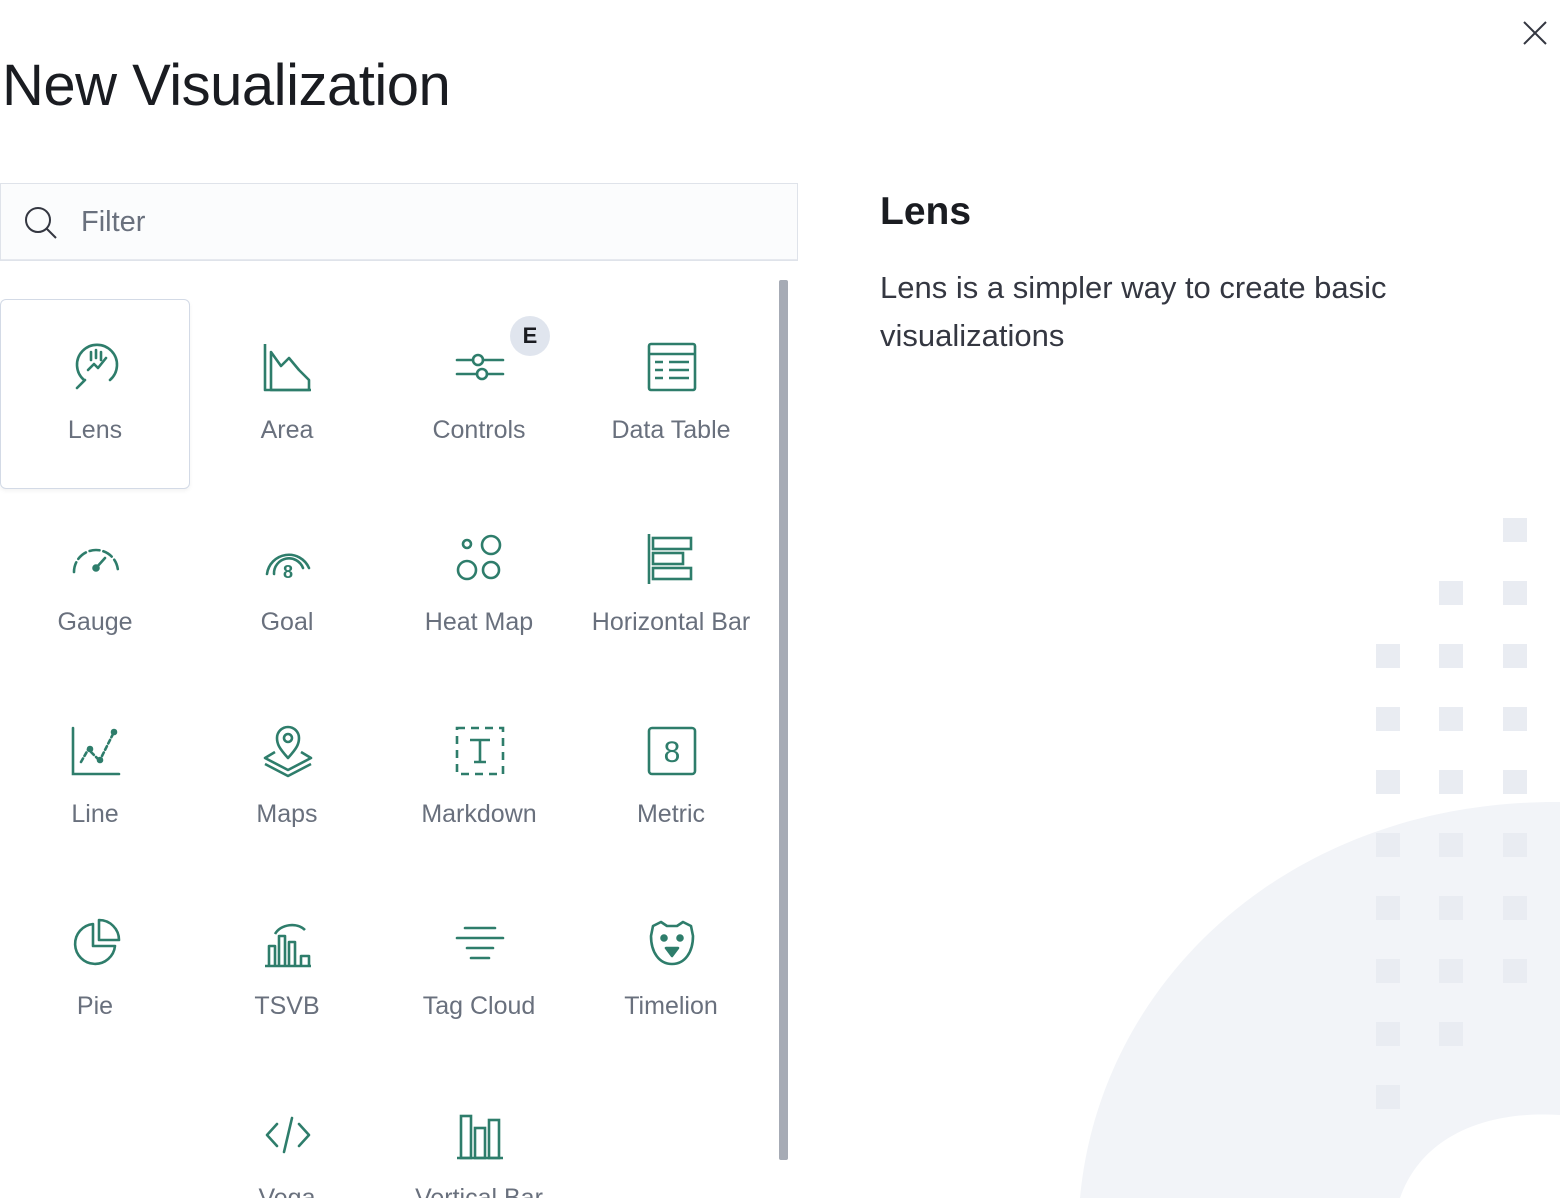 This screenshot has width=1560, height=1198. I want to click on vega-icon, so click(288, 1135).